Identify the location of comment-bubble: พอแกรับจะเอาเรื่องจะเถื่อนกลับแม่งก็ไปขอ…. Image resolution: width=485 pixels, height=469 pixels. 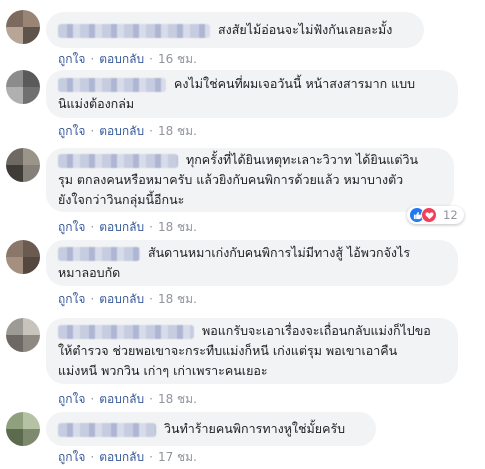
(252, 351).